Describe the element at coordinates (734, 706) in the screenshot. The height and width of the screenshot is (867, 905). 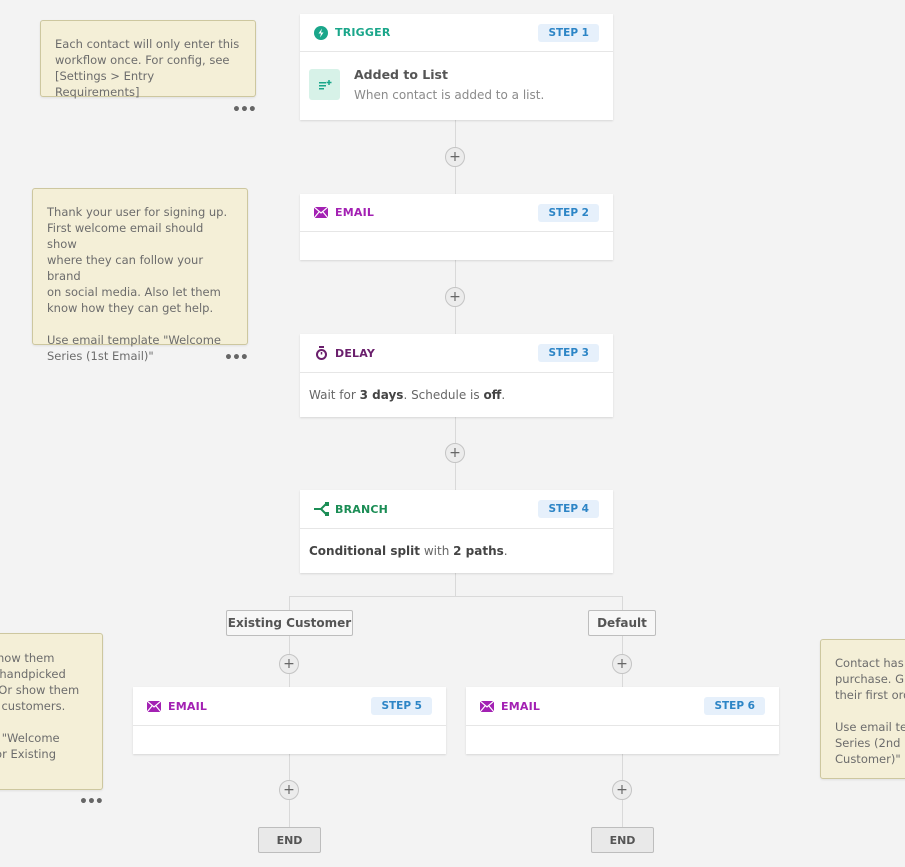
I see `step-badge: STEP 6` at that location.